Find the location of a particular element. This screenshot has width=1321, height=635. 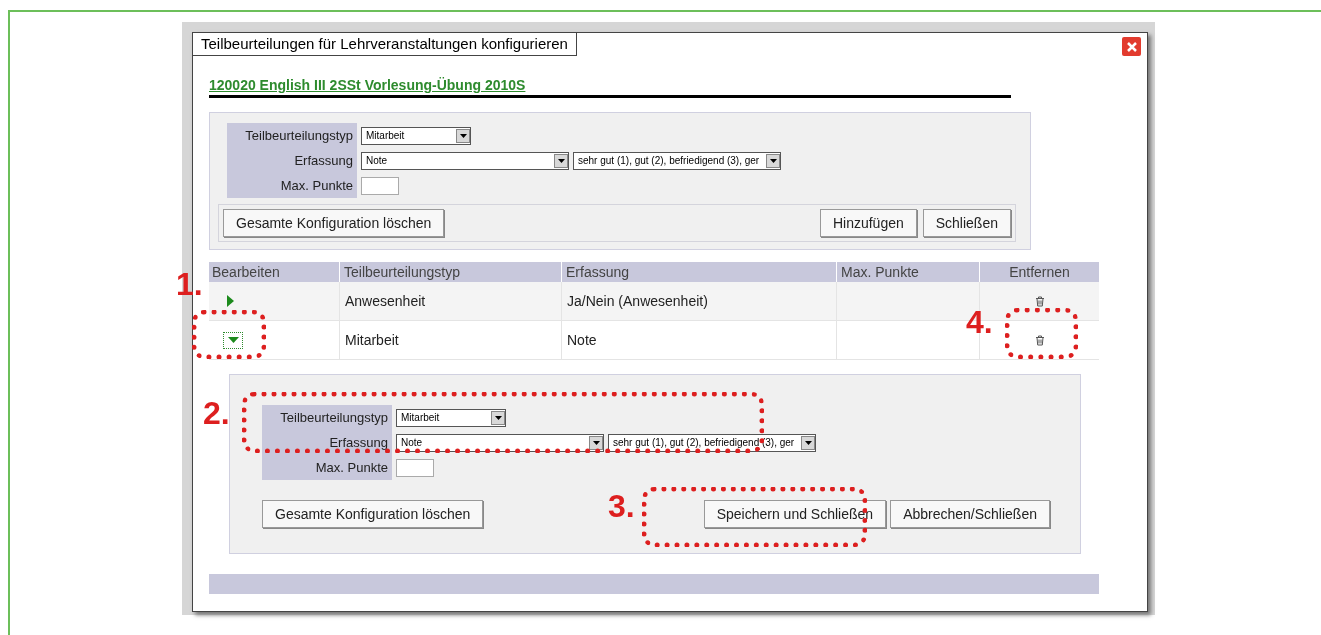

form-button: Abbrechen/Schließen is located at coordinates (970, 514).